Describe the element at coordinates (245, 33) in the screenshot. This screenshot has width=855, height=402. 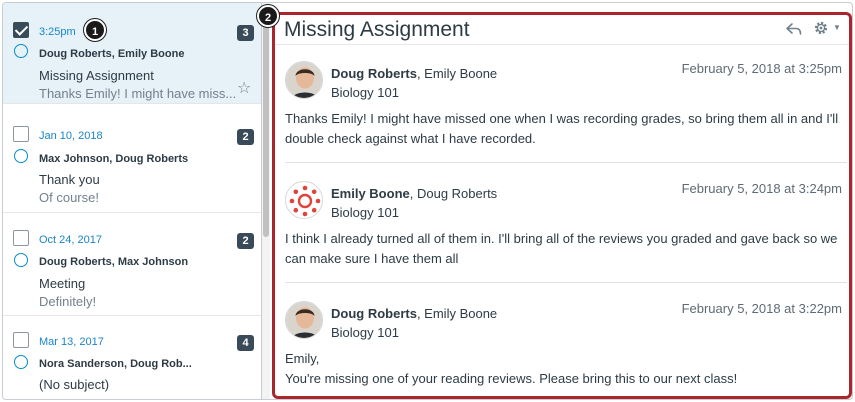
I see `message-count-badge: 3` at that location.